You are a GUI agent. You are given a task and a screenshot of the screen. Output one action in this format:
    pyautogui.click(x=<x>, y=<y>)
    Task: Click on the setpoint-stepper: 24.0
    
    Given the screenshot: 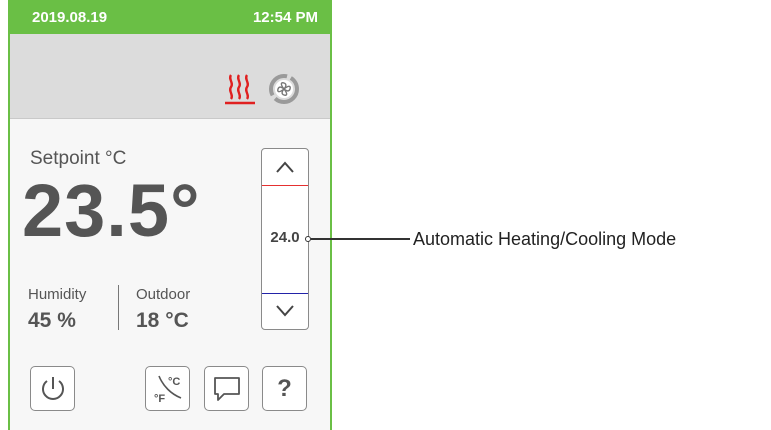 What is the action you would take?
    pyautogui.click(x=285, y=239)
    